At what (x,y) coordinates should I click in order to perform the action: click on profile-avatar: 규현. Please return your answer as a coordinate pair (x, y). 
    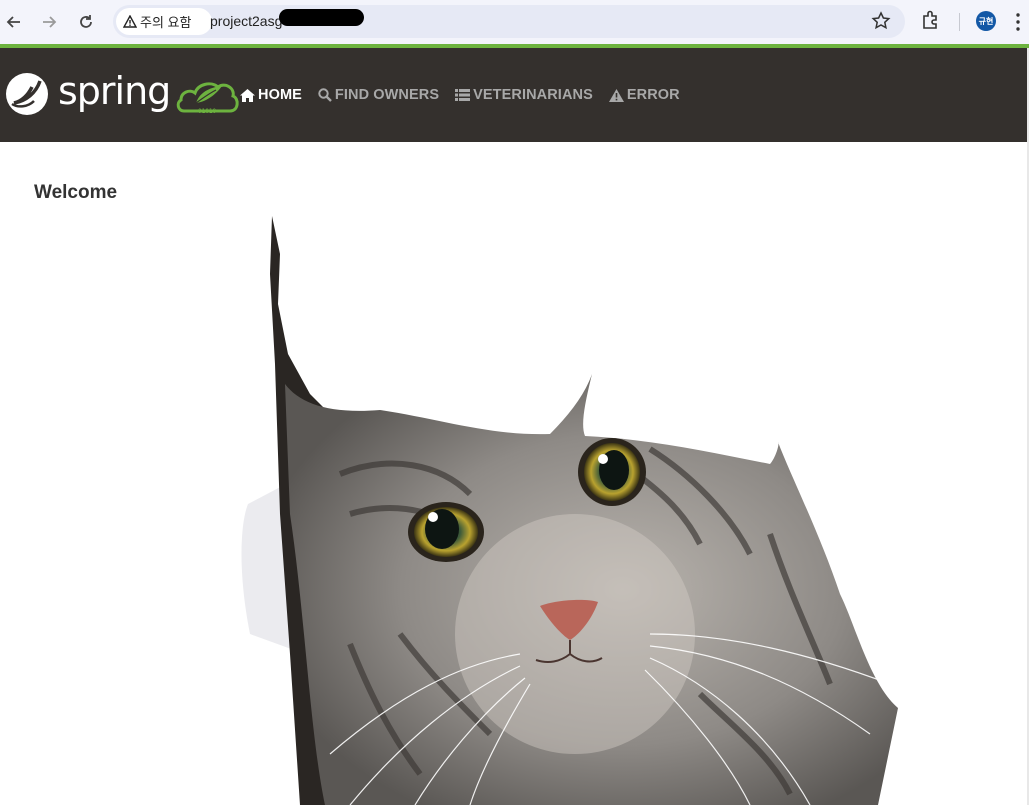
    Looking at the image, I should click on (986, 21).